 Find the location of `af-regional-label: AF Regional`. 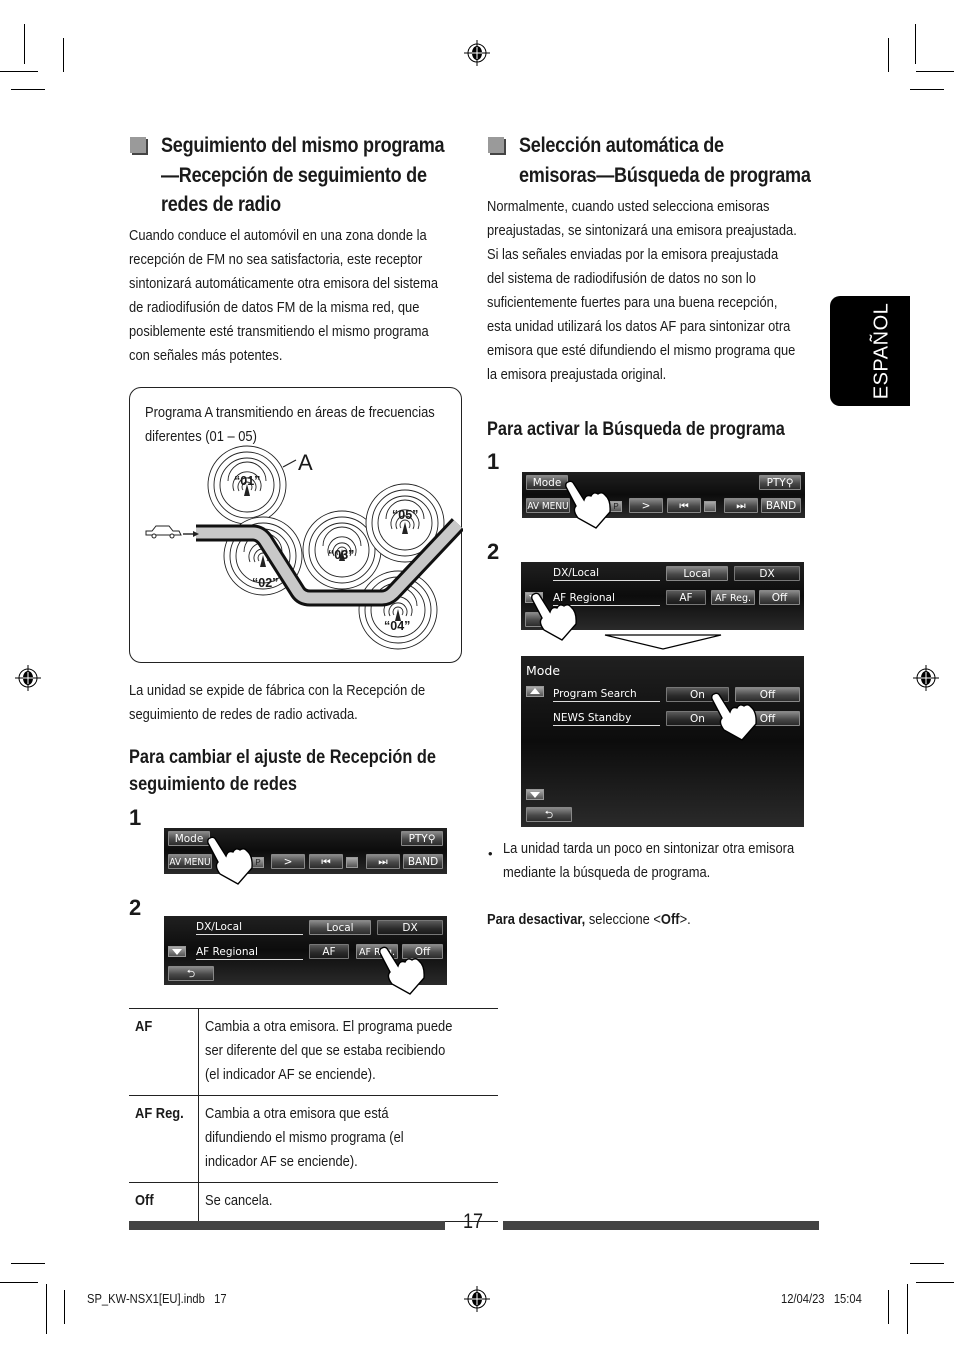

af-regional-label: AF Regional is located at coordinates (249, 953).